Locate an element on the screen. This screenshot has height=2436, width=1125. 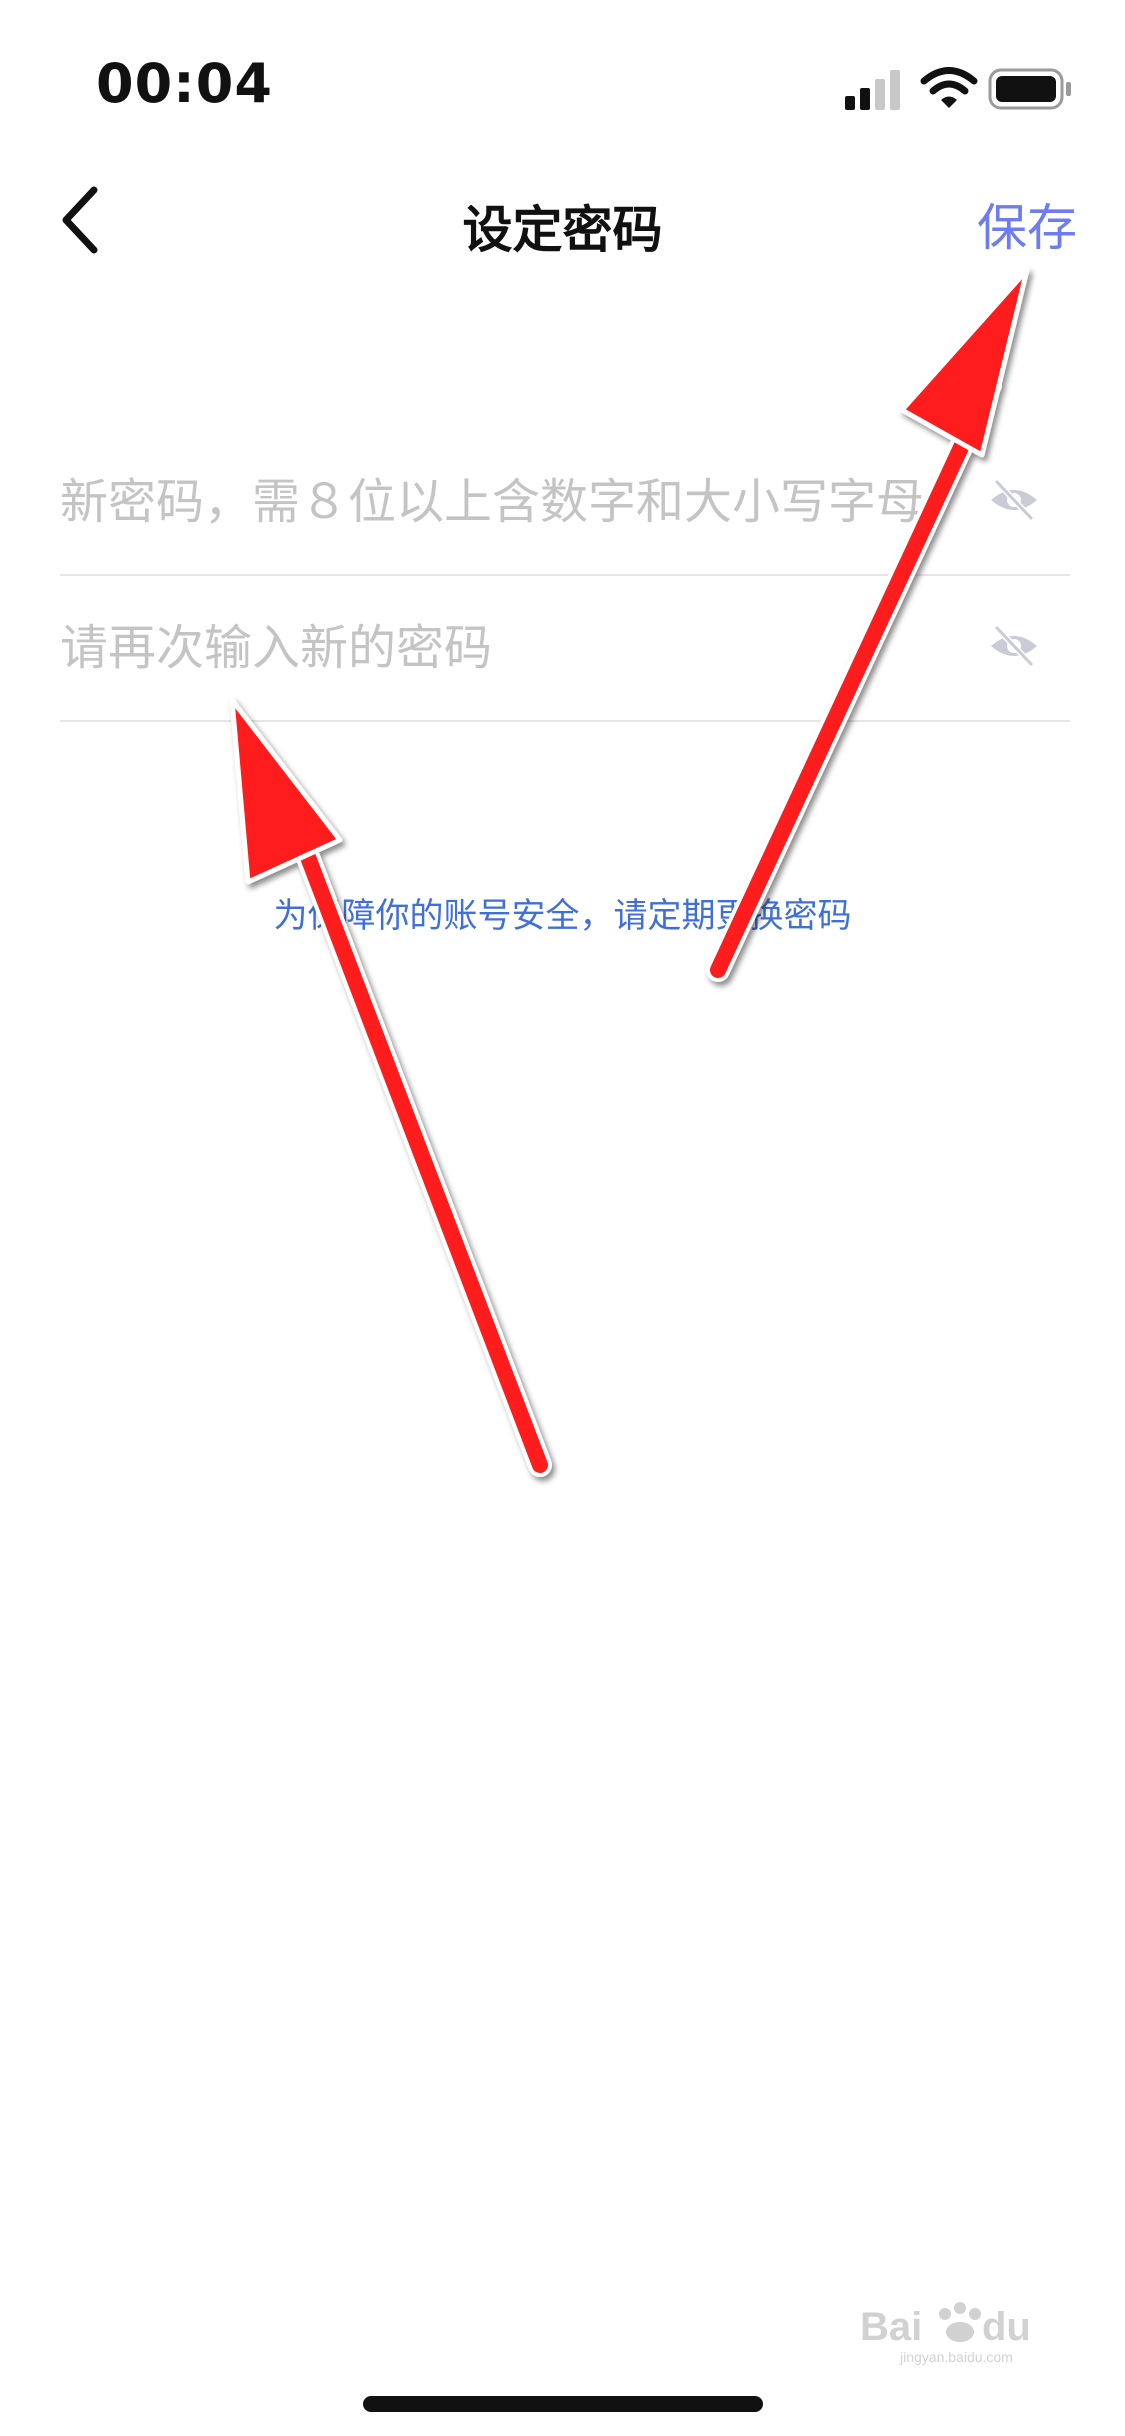
save-button: 保存 is located at coordinates (1027, 224).